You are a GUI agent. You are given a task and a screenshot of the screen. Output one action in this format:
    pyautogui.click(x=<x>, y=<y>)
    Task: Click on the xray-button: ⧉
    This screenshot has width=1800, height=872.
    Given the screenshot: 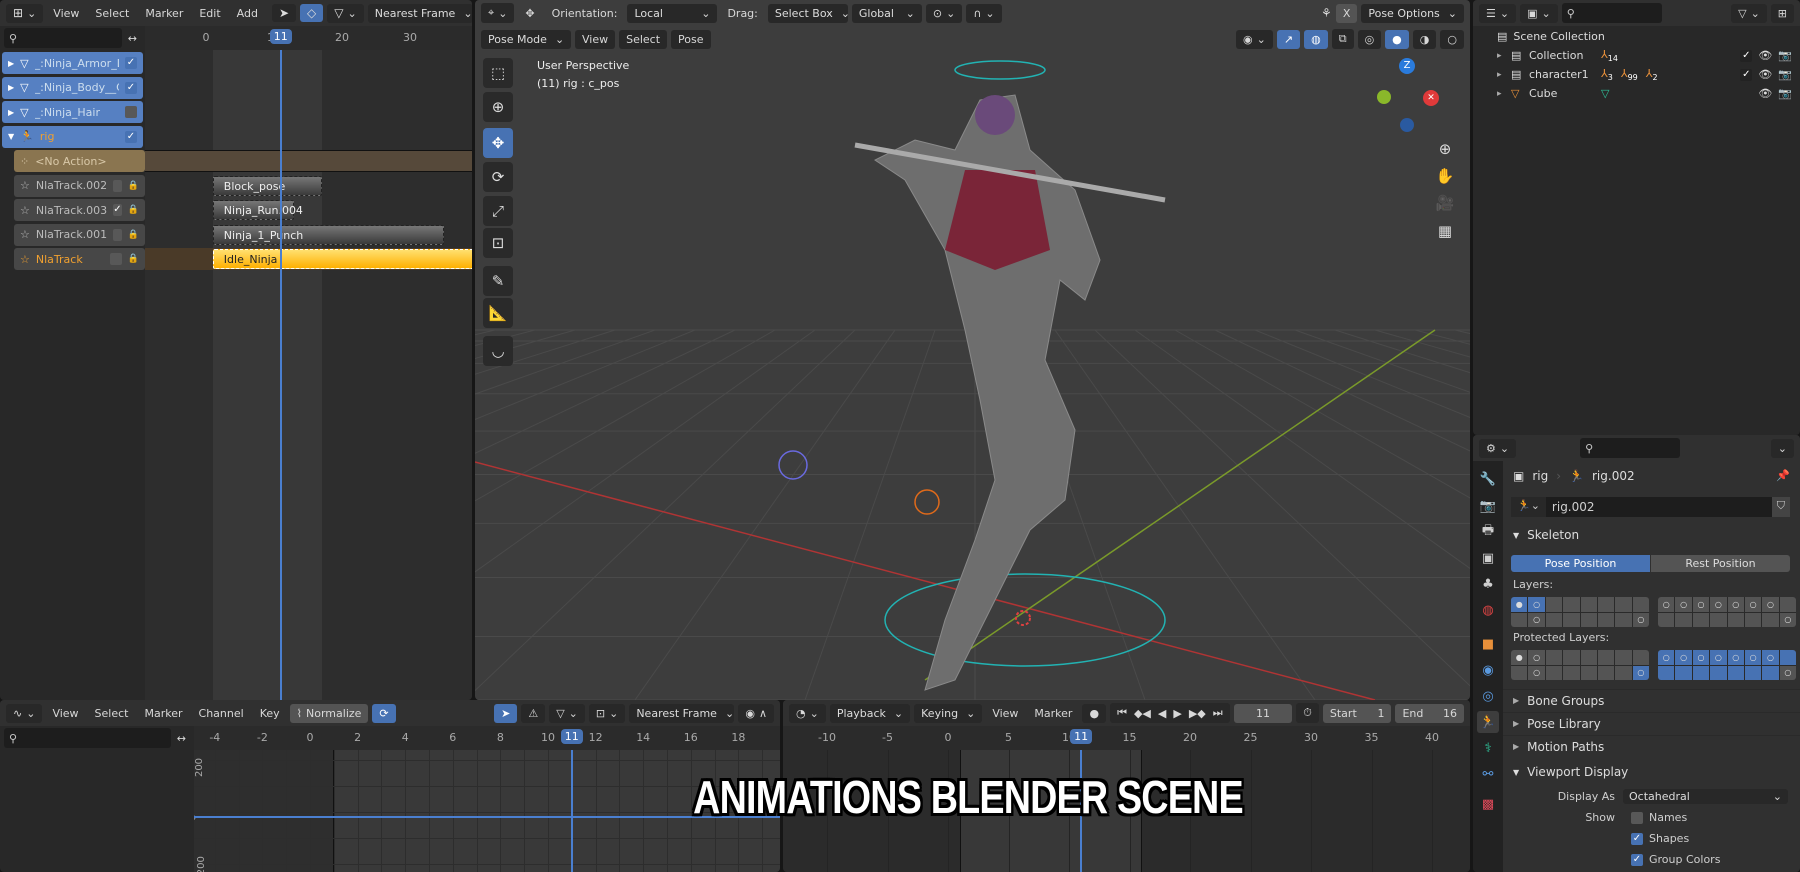 What is the action you would take?
    pyautogui.click(x=1342, y=39)
    